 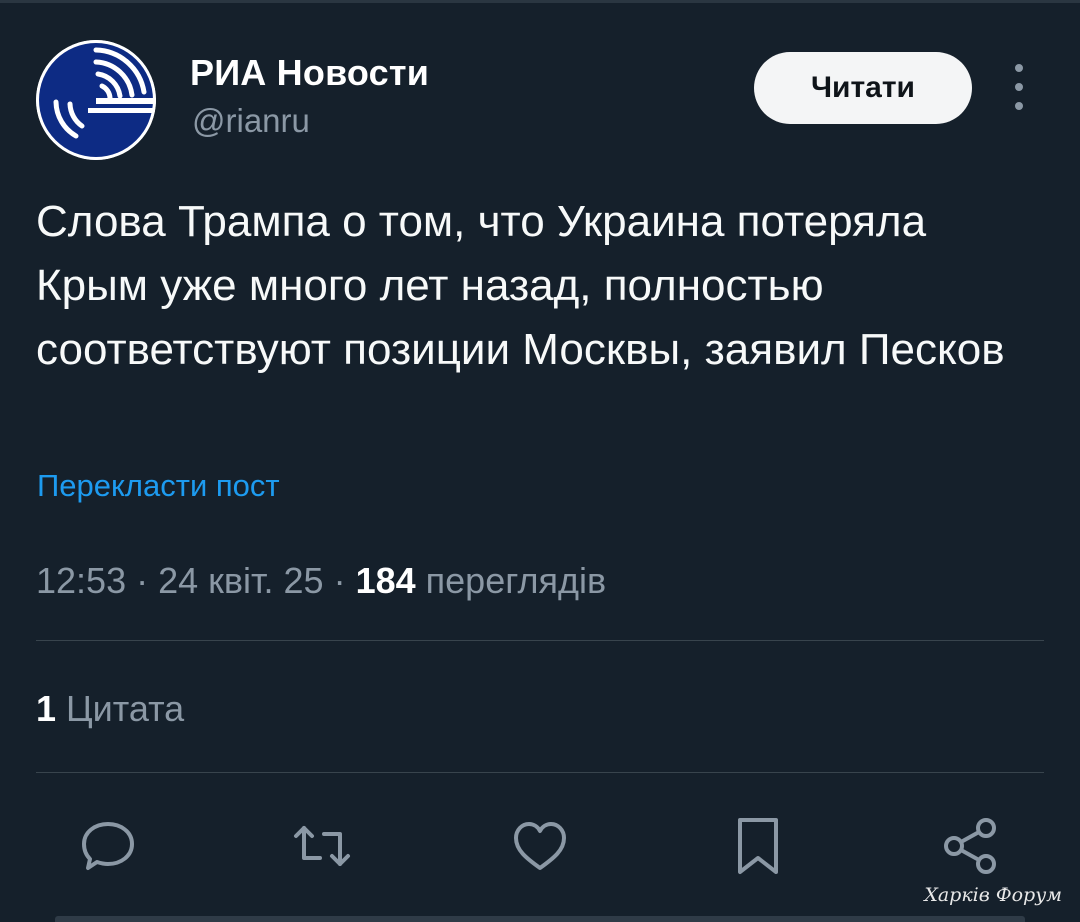 What do you see at coordinates (158, 486) in the screenshot?
I see `translate-post-link: Перекласти пост` at bounding box center [158, 486].